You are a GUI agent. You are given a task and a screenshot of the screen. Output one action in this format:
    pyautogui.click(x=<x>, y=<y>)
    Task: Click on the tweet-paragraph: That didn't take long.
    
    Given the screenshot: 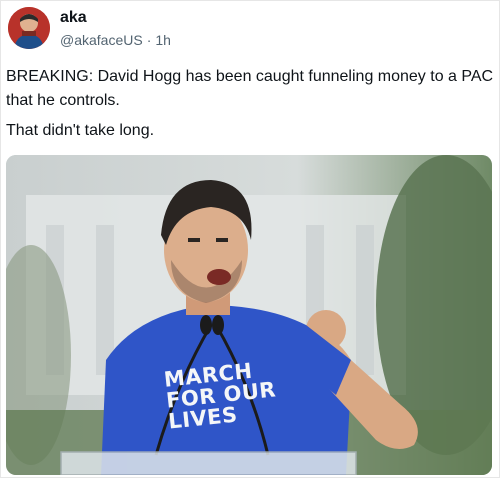 What is the action you would take?
    pyautogui.click(x=80, y=130)
    